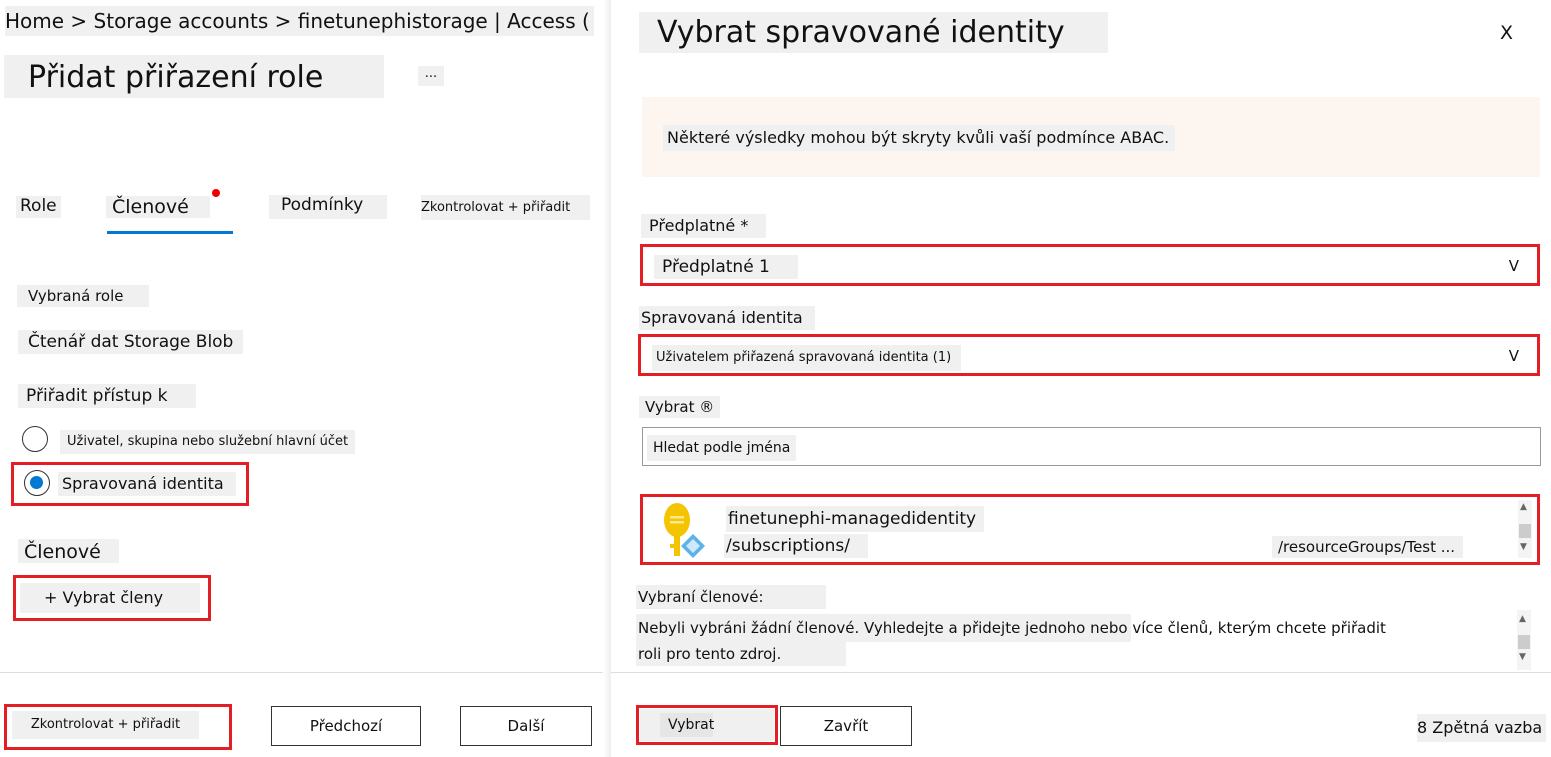  I want to click on next-button: Další, so click(526, 726).